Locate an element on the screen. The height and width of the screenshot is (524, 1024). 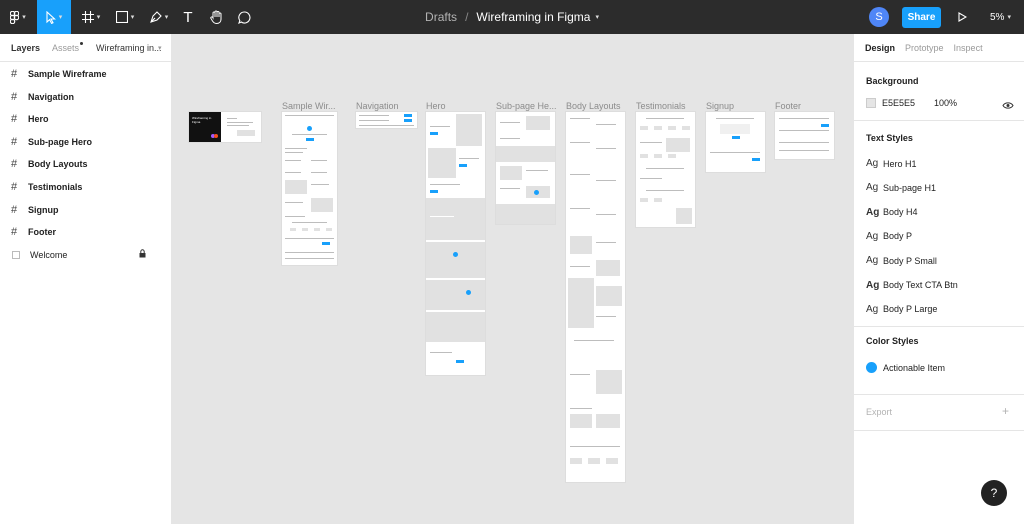
move-tool-button: ▾ is located at coordinates (54, 17).